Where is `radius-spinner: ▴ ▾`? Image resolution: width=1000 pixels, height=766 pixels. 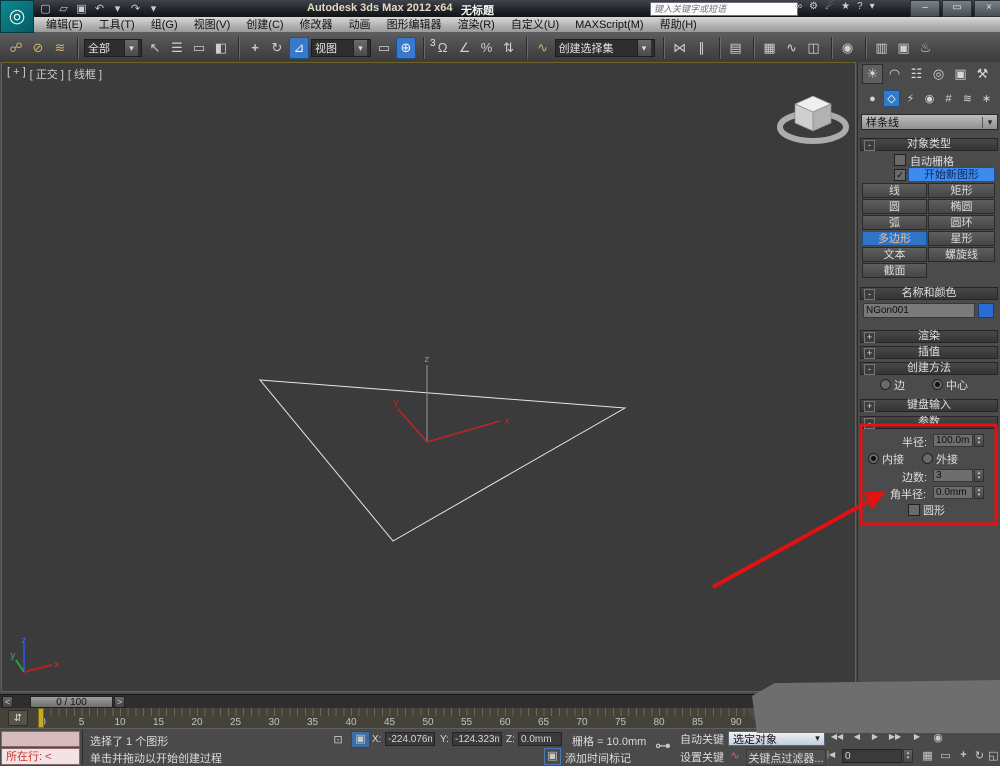 radius-spinner: ▴ ▾ is located at coordinates (979, 440).